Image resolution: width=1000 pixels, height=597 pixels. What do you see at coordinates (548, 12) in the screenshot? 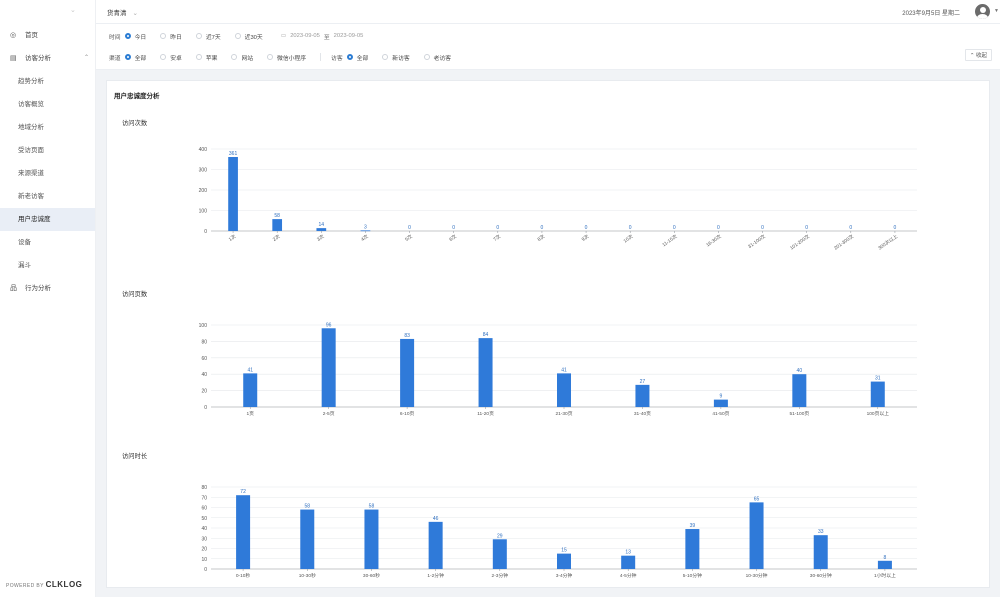
I see `top-header: 货青清 ⌄ 2023年9月5日 星期二 ▼` at bounding box center [548, 12].